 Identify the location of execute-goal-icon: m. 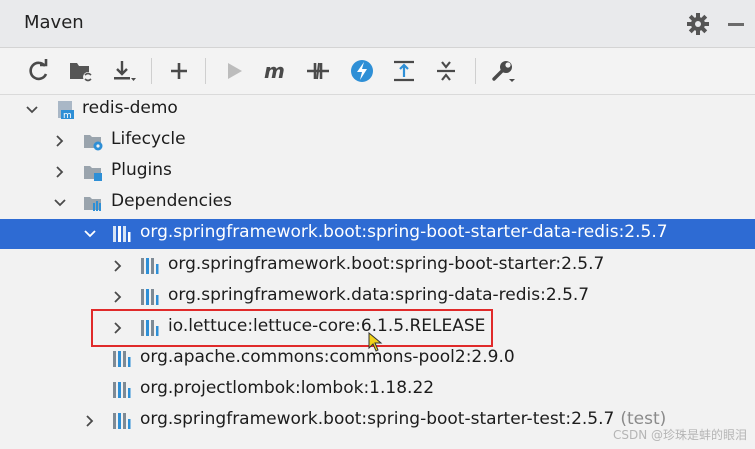
(276, 71).